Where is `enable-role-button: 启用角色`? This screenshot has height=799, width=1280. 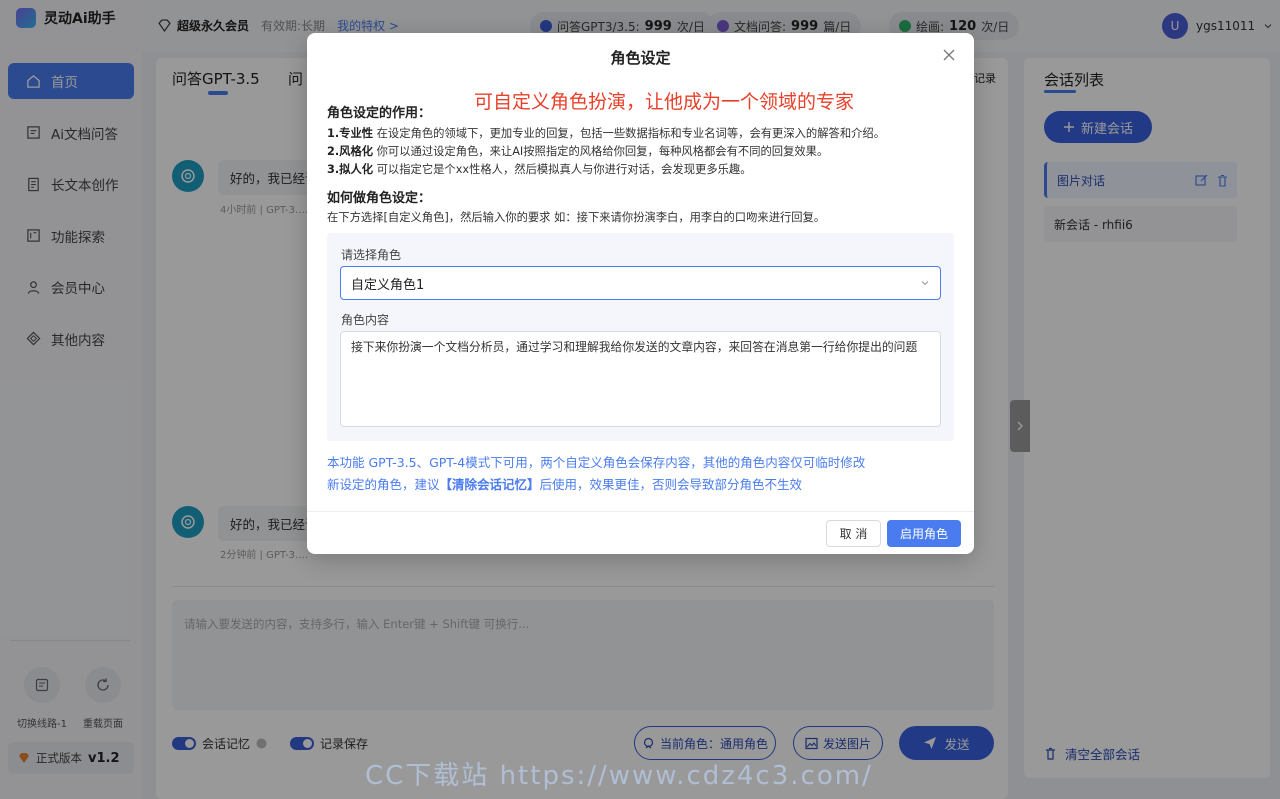
enable-role-button: 启用角色 is located at coordinates (924, 533).